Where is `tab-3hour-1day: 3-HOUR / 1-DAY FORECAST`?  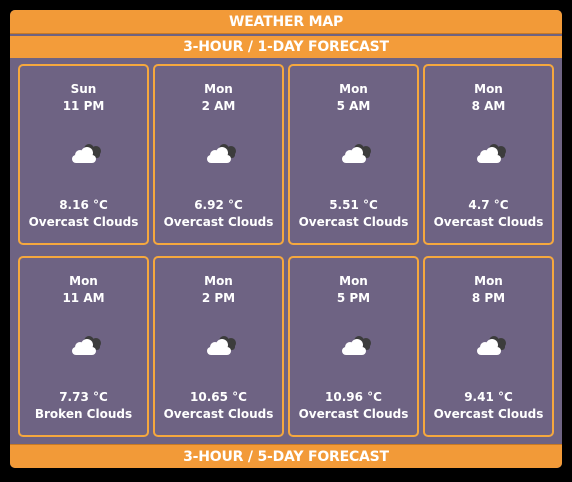 tab-3hour-1day: 3-HOUR / 1-DAY FORECAST is located at coordinates (286, 47).